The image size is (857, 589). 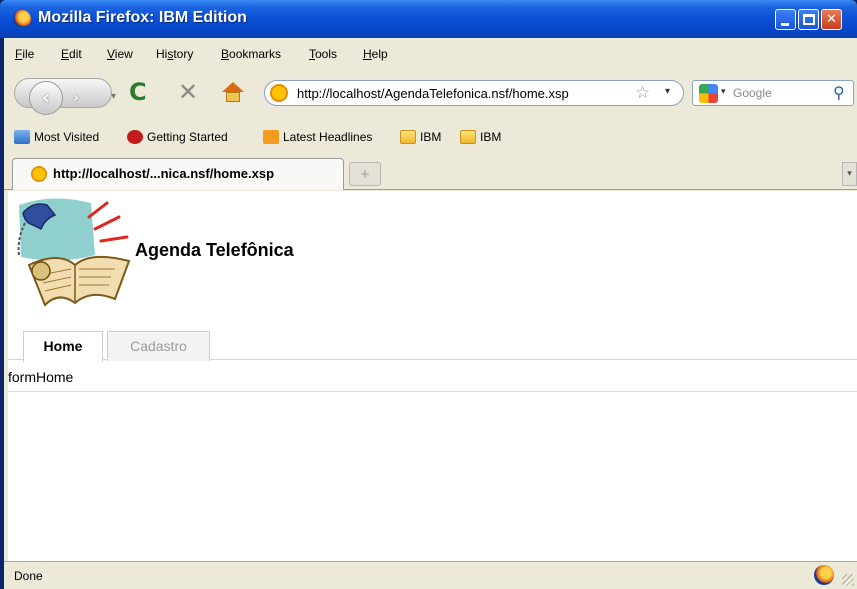 What do you see at coordinates (111, 54) in the screenshot?
I see `menu-view-accesskey: V` at bounding box center [111, 54].